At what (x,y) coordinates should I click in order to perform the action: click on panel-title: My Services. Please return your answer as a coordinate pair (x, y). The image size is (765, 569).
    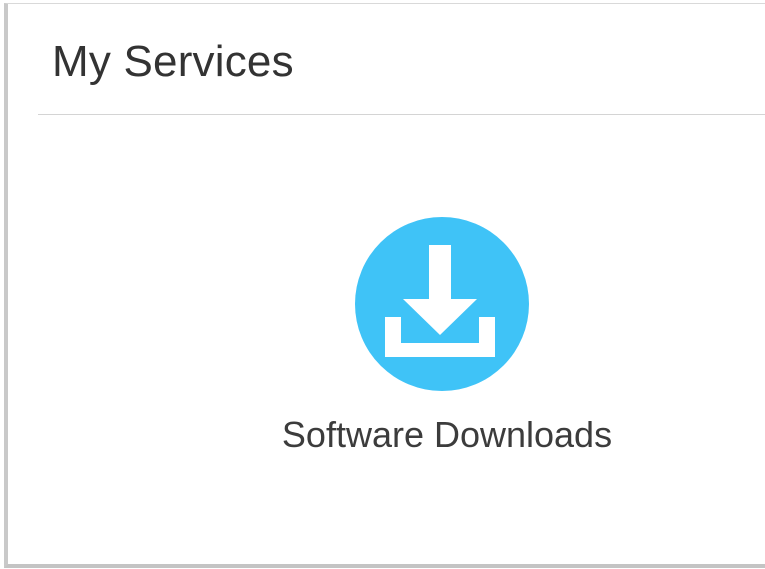
    Looking at the image, I should click on (173, 61).